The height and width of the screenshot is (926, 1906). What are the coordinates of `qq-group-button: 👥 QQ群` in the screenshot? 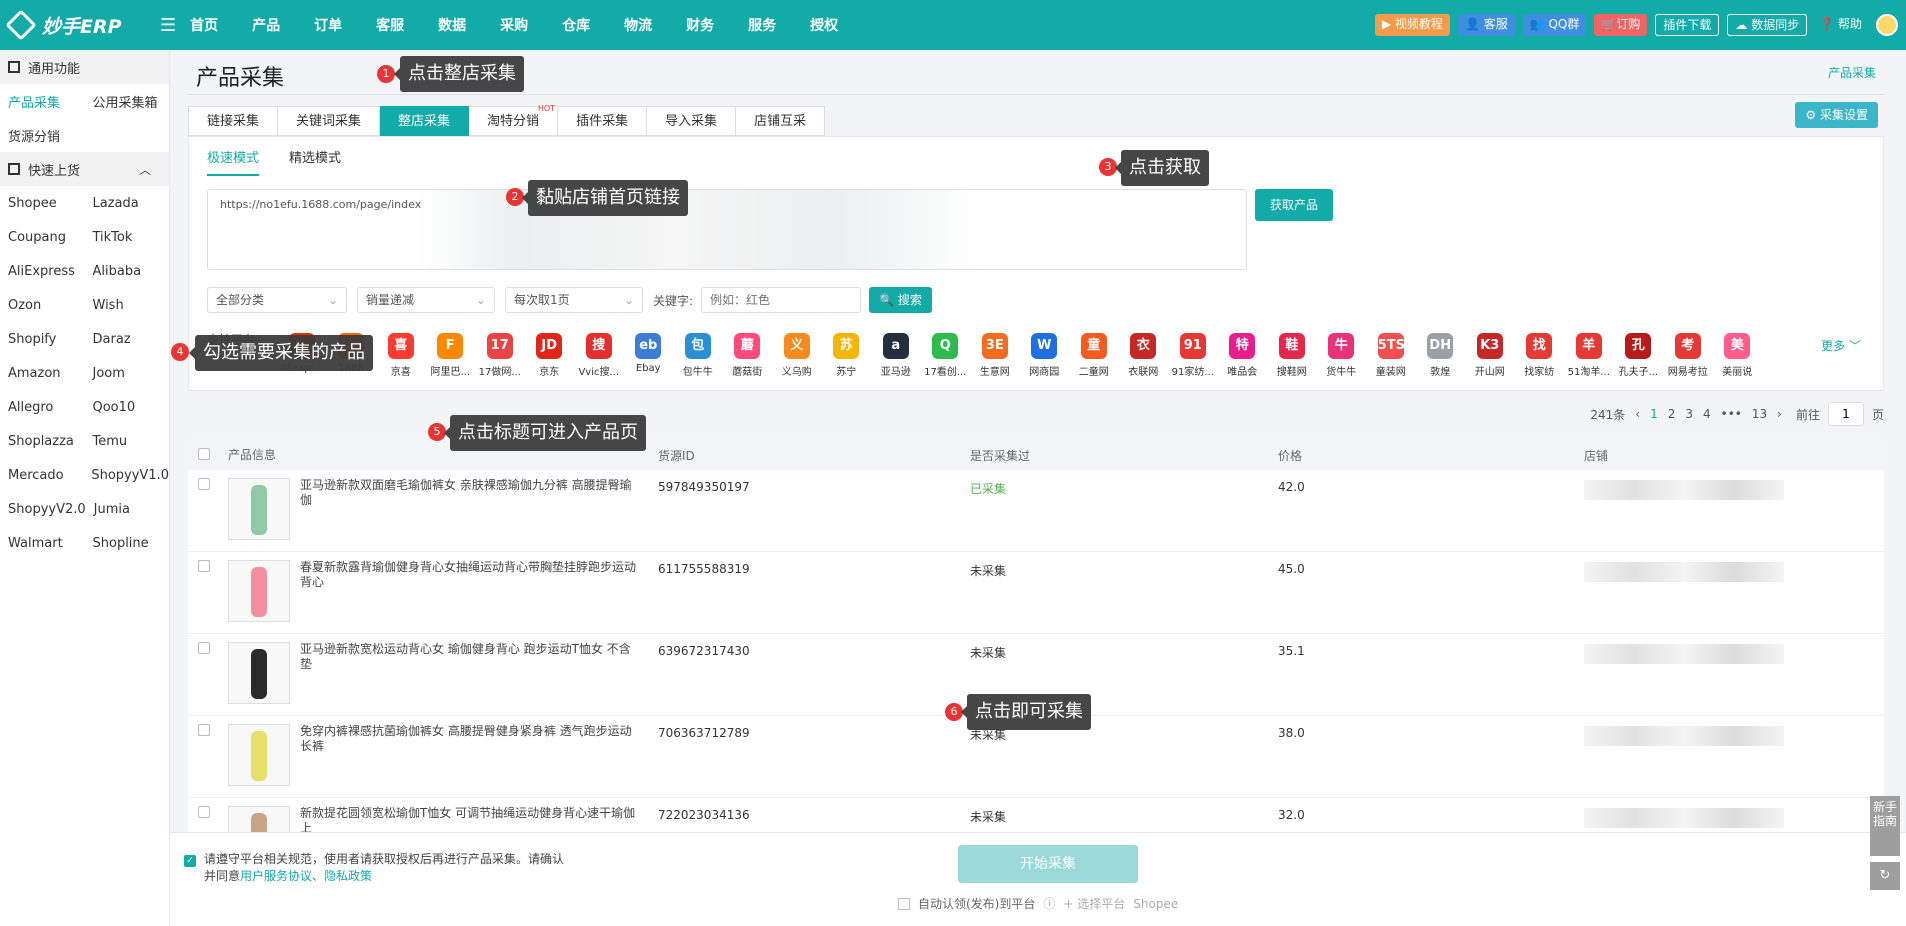 It's located at (1554, 25).